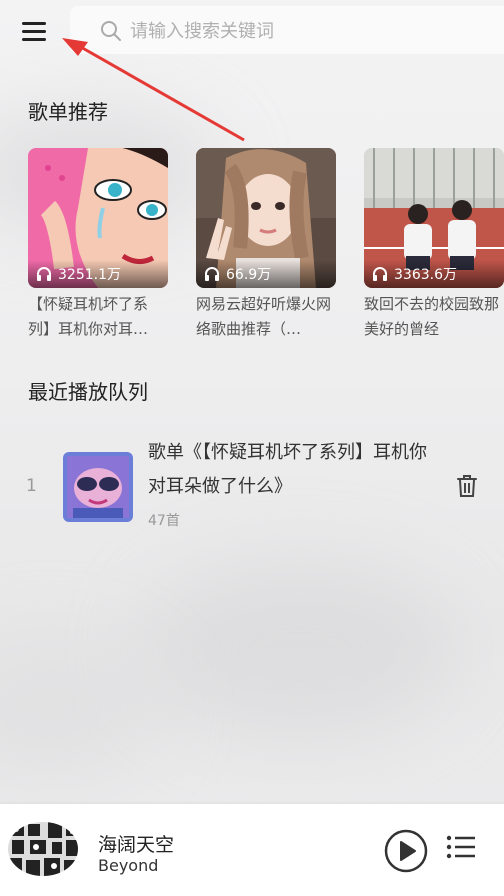  What do you see at coordinates (43, 849) in the screenshot?
I see `now-playing-cover` at bounding box center [43, 849].